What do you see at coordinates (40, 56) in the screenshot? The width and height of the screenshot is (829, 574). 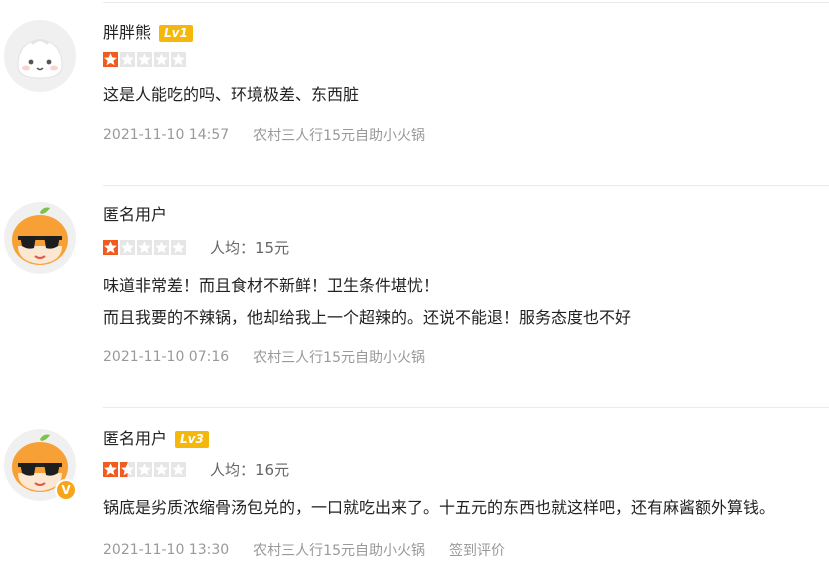 I see `steamed-bun-avatar-icon` at bounding box center [40, 56].